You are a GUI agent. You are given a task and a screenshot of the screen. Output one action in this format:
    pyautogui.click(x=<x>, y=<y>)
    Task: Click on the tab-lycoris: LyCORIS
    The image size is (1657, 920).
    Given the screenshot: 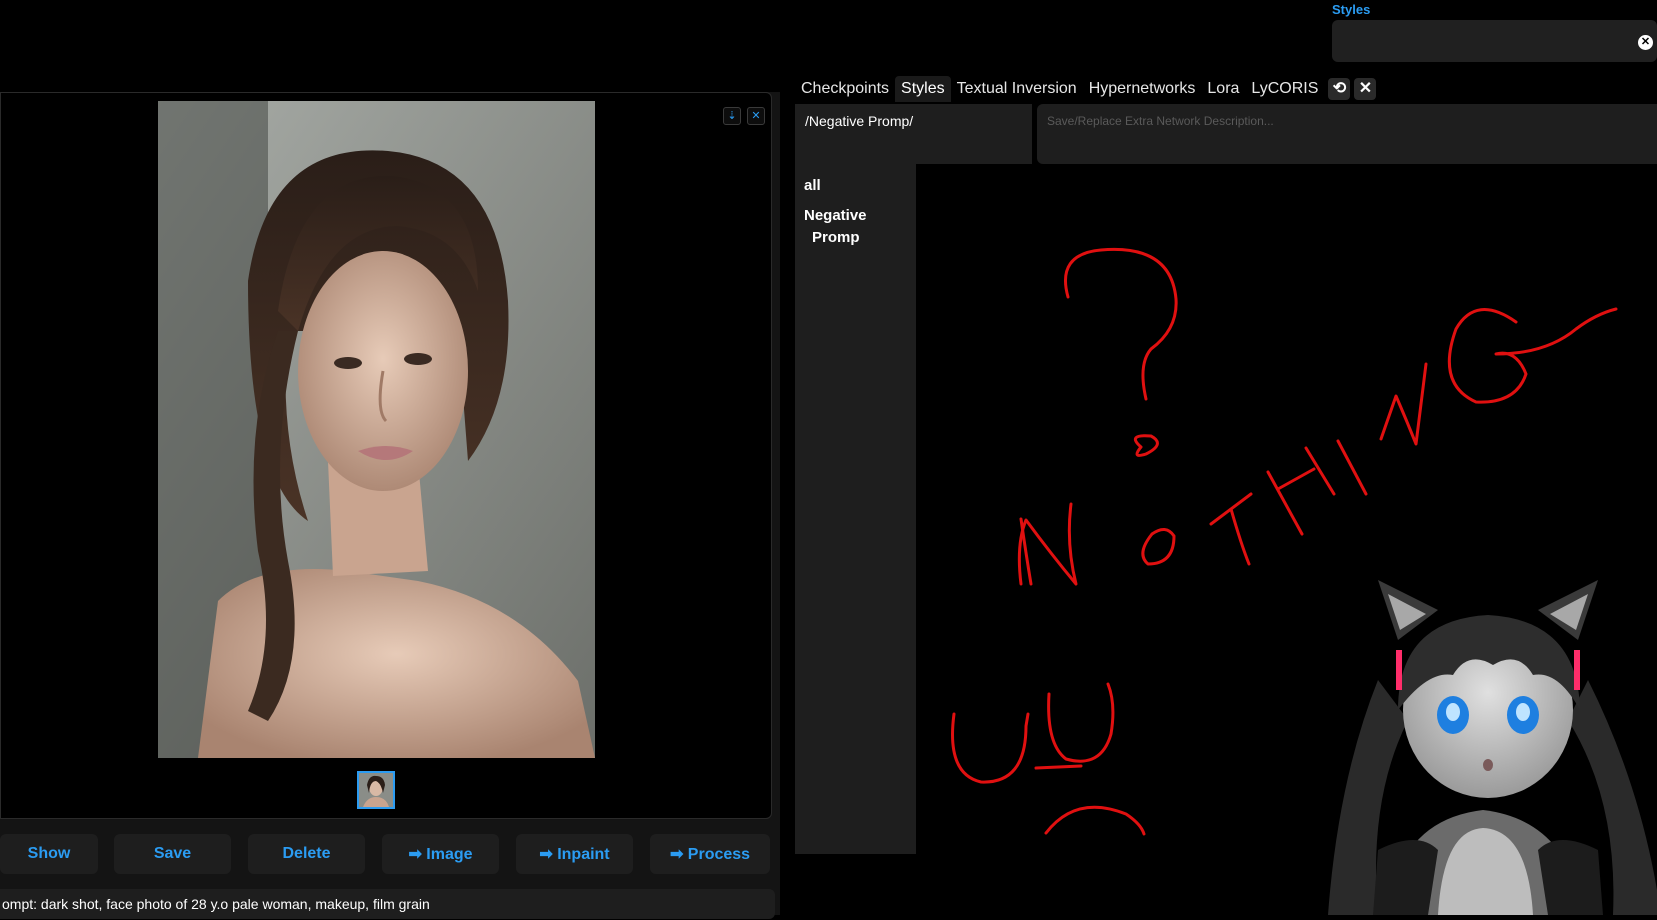 What is the action you would take?
    pyautogui.click(x=1284, y=89)
    